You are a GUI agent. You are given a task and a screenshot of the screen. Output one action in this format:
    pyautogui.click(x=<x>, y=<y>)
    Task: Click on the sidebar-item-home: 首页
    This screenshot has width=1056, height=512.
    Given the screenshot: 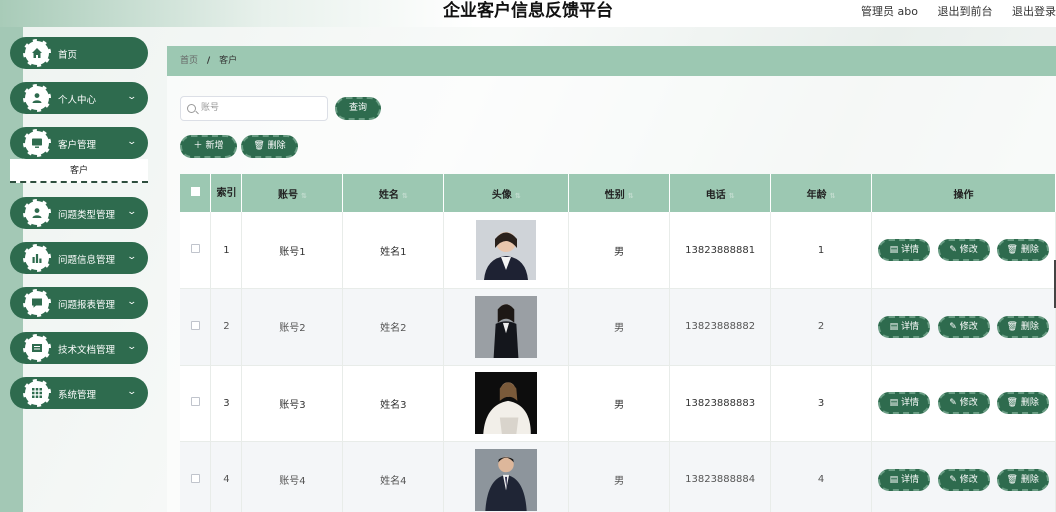 What is the action you would take?
    pyautogui.click(x=79, y=53)
    